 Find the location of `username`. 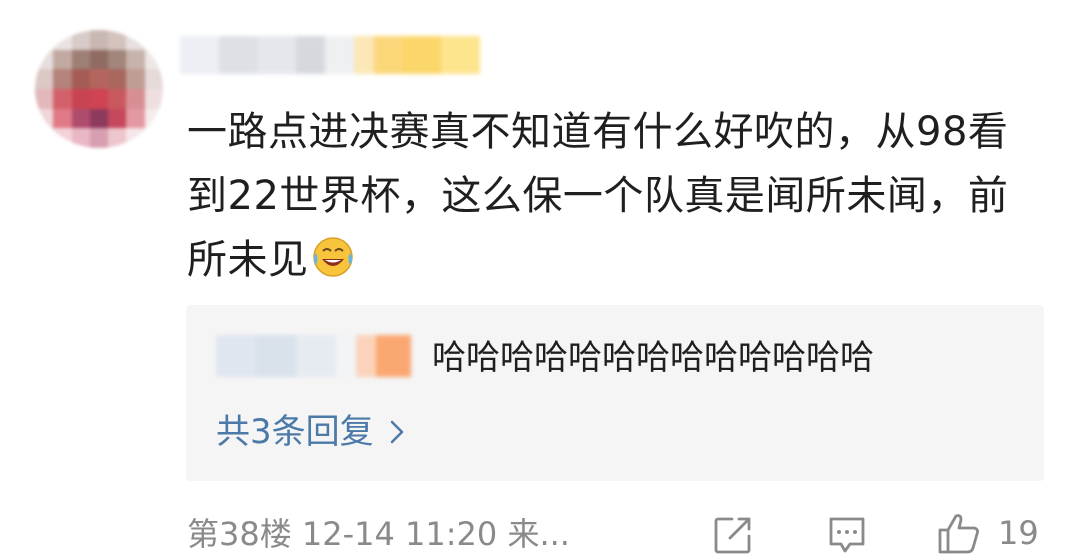

username is located at coordinates (330, 55).